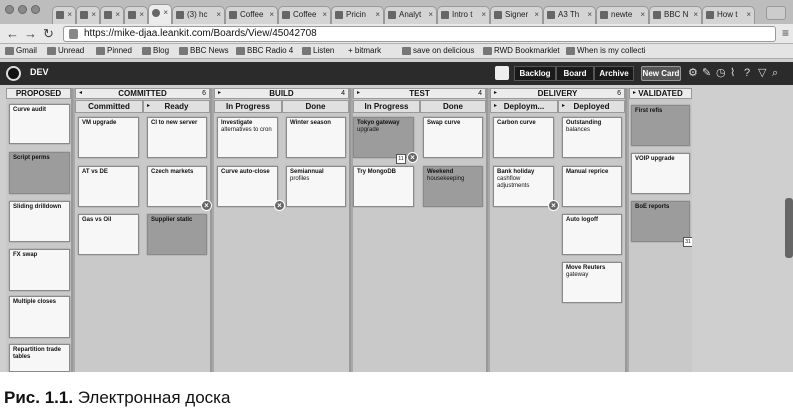 This screenshot has height=411, width=793. Describe the element at coordinates (357, 15) in the screenshot. I see `browser-tab: Pricin ×` at that location.